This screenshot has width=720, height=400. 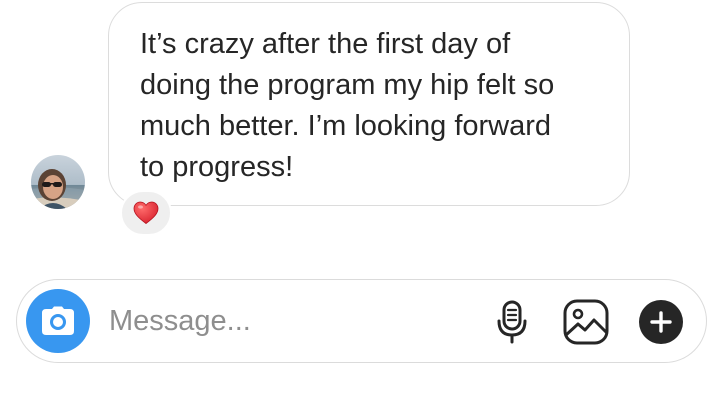 I want to click on gallery-button, so click(x=586, y=322).